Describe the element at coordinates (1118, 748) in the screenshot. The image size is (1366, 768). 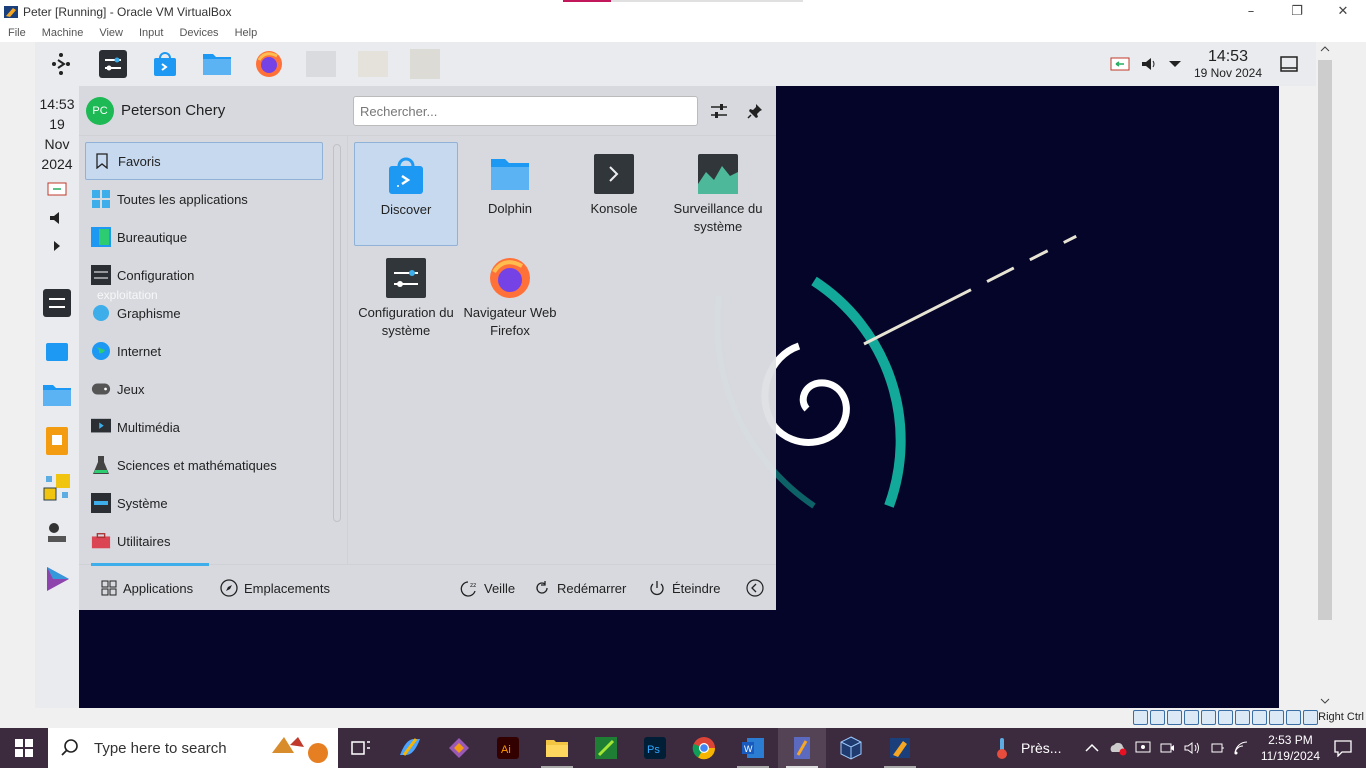
I see `onedrive-error-icon` at that location.